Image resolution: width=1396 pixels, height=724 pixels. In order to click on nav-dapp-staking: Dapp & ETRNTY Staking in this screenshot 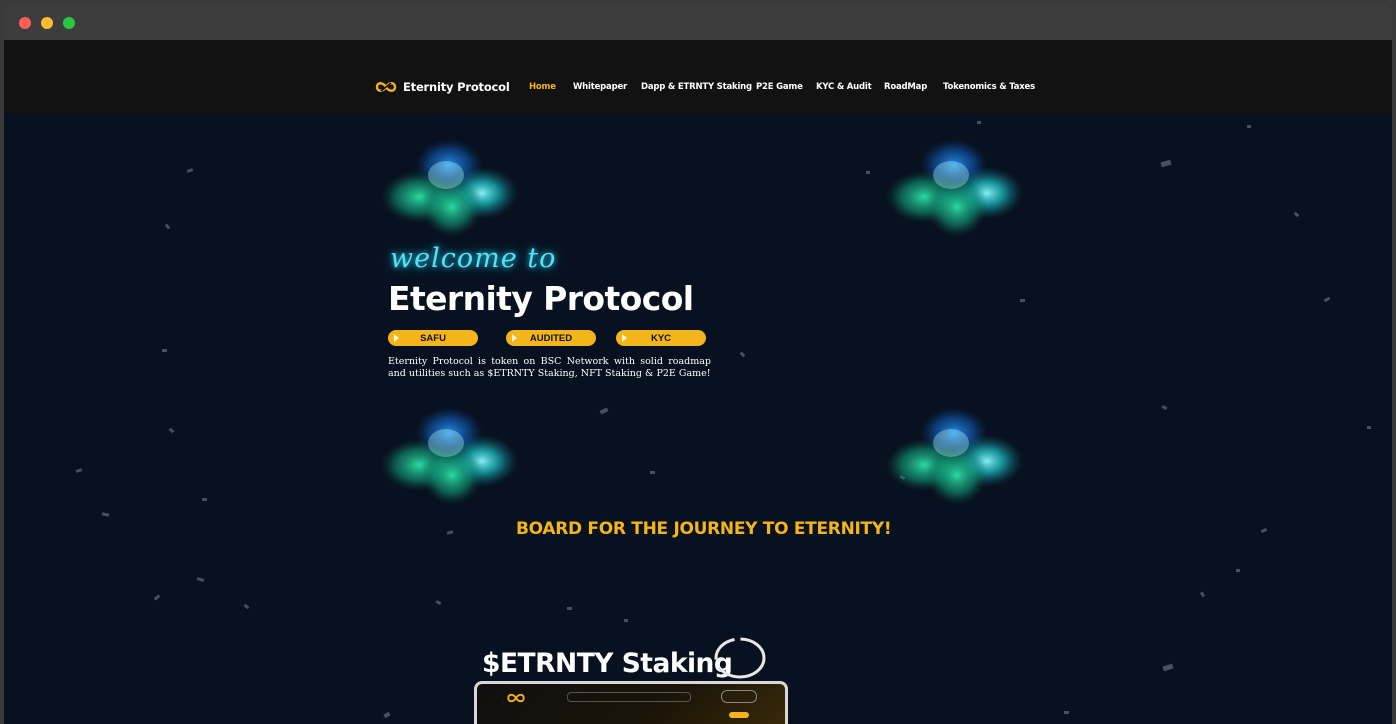, I will do `click(696, 87)`.